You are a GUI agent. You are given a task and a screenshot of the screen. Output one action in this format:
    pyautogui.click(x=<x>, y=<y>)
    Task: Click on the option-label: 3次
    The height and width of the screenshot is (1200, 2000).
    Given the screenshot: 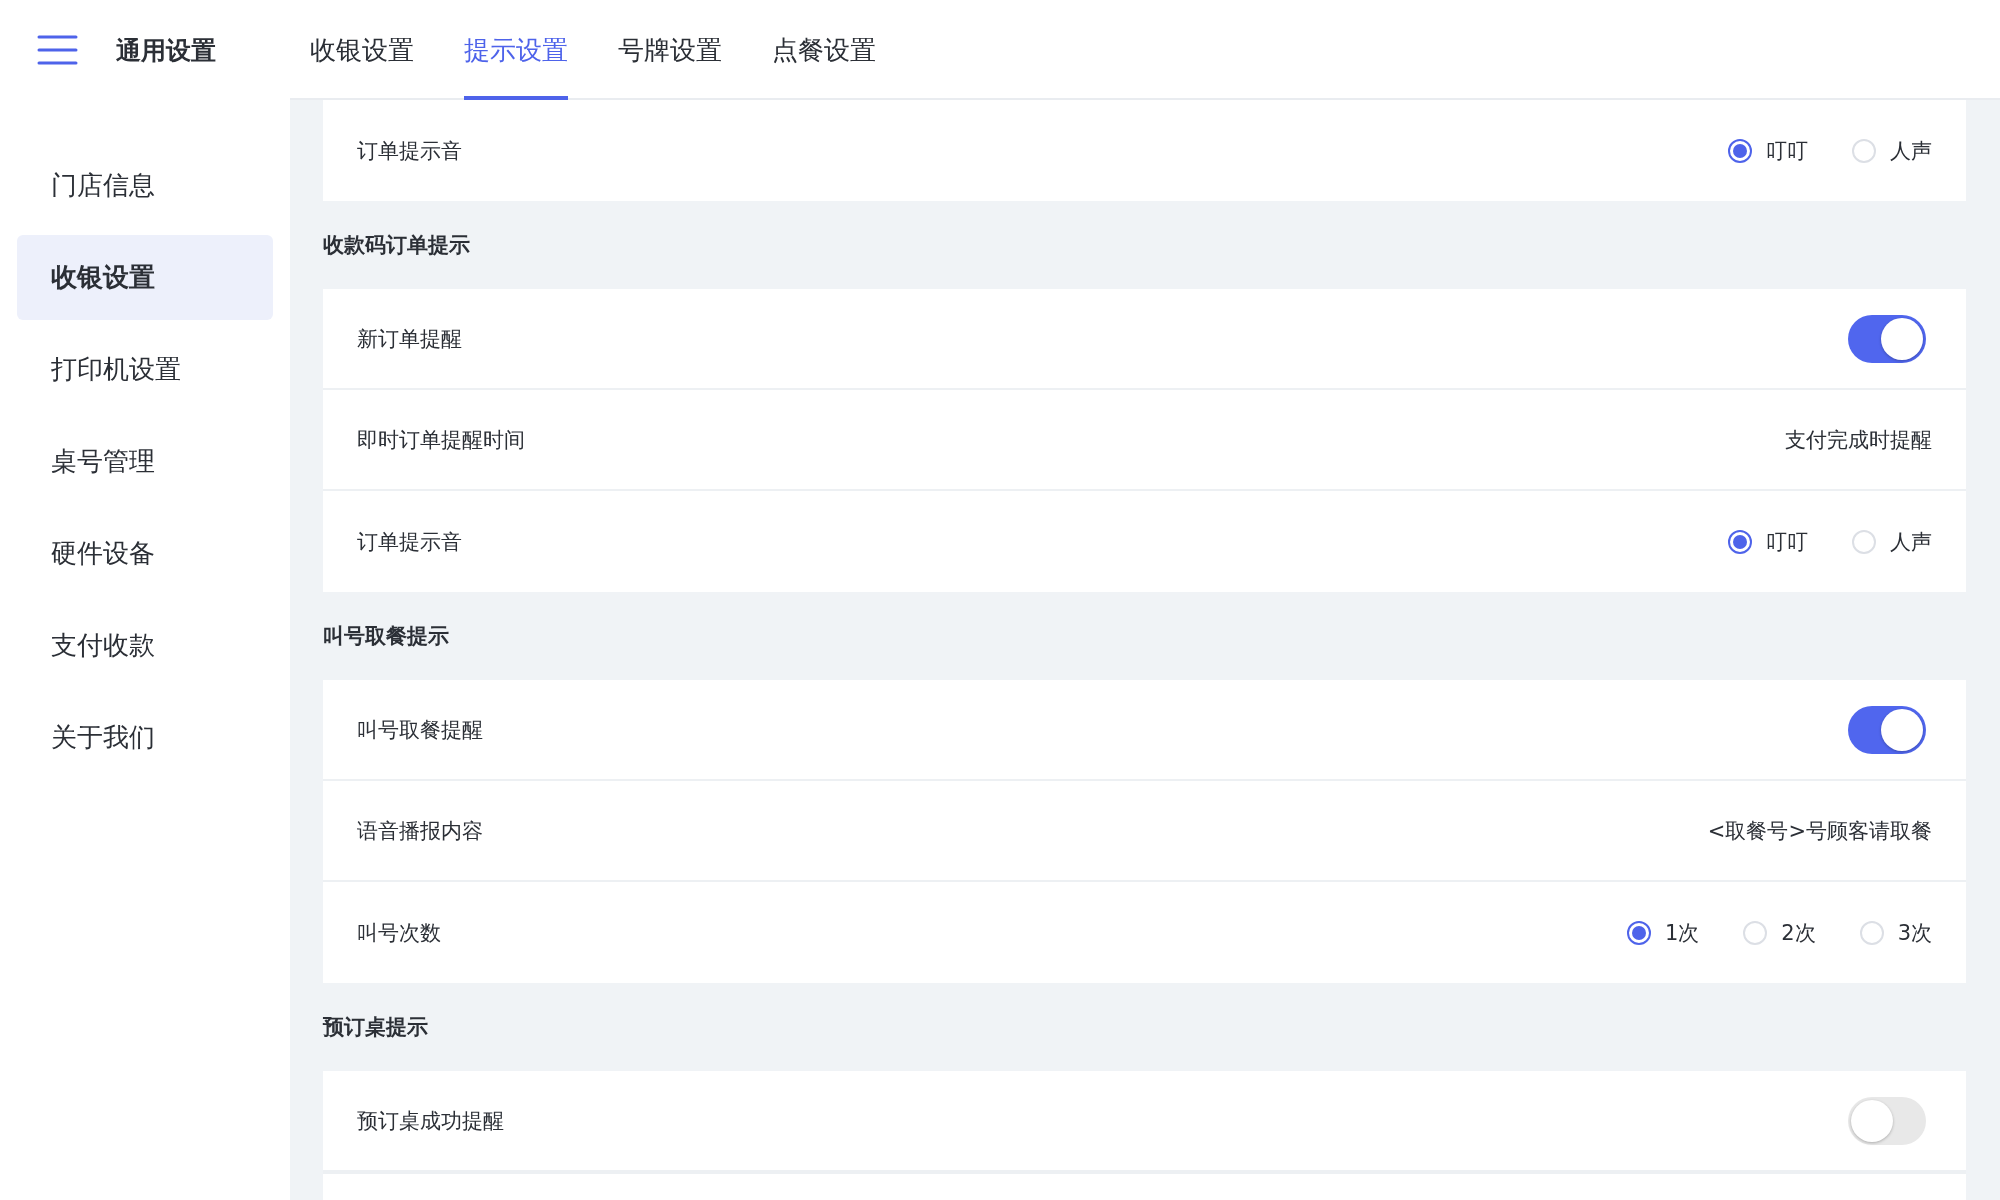 What is the action you would take?
    pyautogui.click(x=1914, y=933)
    